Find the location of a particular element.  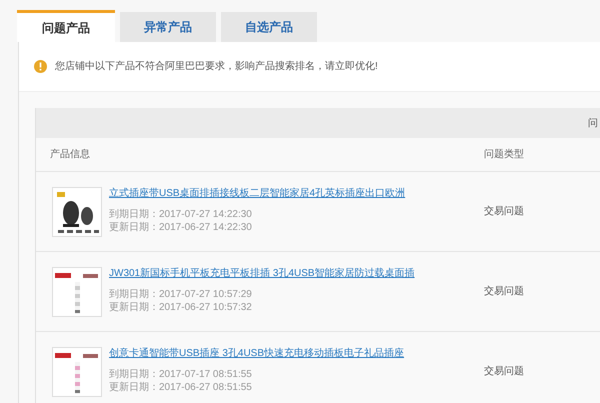

expire-date: 到期日期：2017-07-17 08:51:55 is located at coordinates (181, 374).